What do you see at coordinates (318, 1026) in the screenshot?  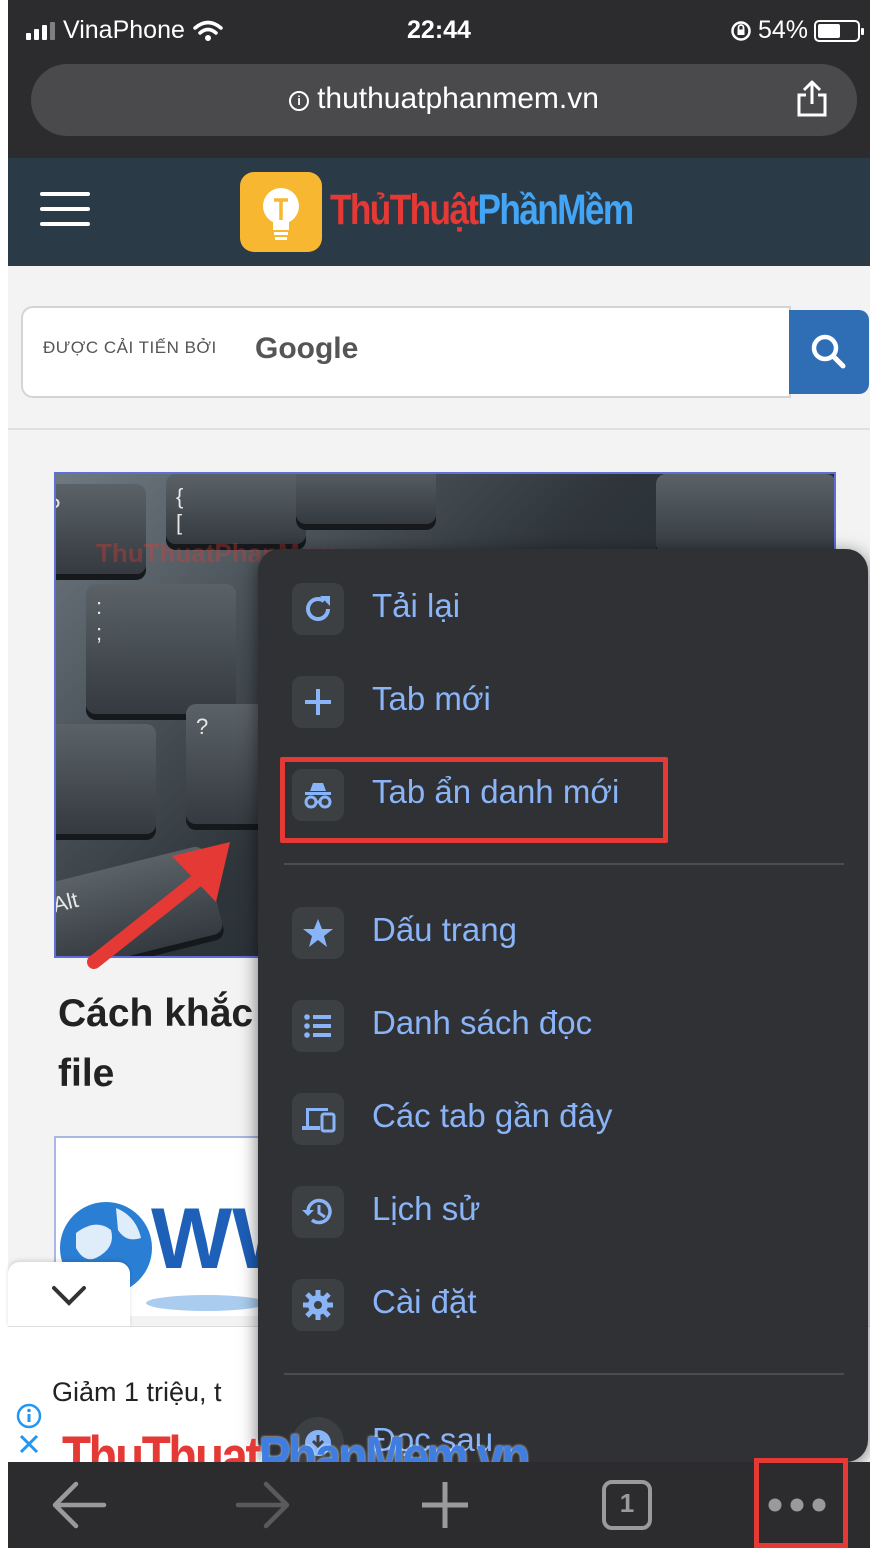 I see `list-icon` at bounding box center [318, 1026].